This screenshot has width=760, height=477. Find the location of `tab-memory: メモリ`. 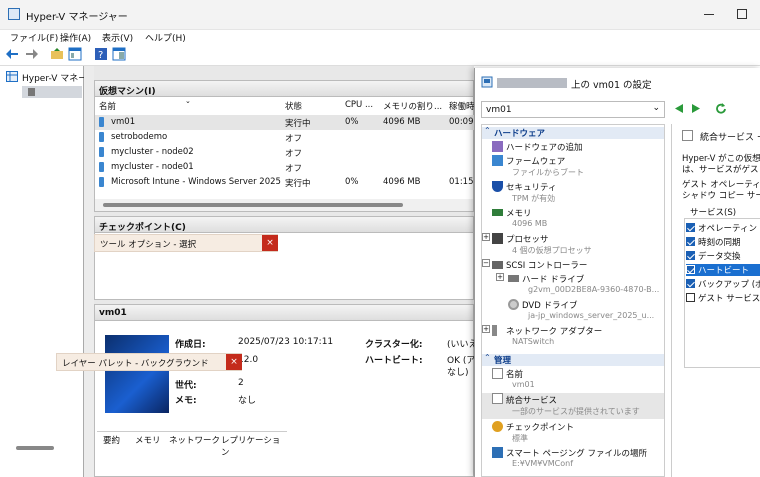

tab-memory: メモリ is located at coordinates (148, 440).